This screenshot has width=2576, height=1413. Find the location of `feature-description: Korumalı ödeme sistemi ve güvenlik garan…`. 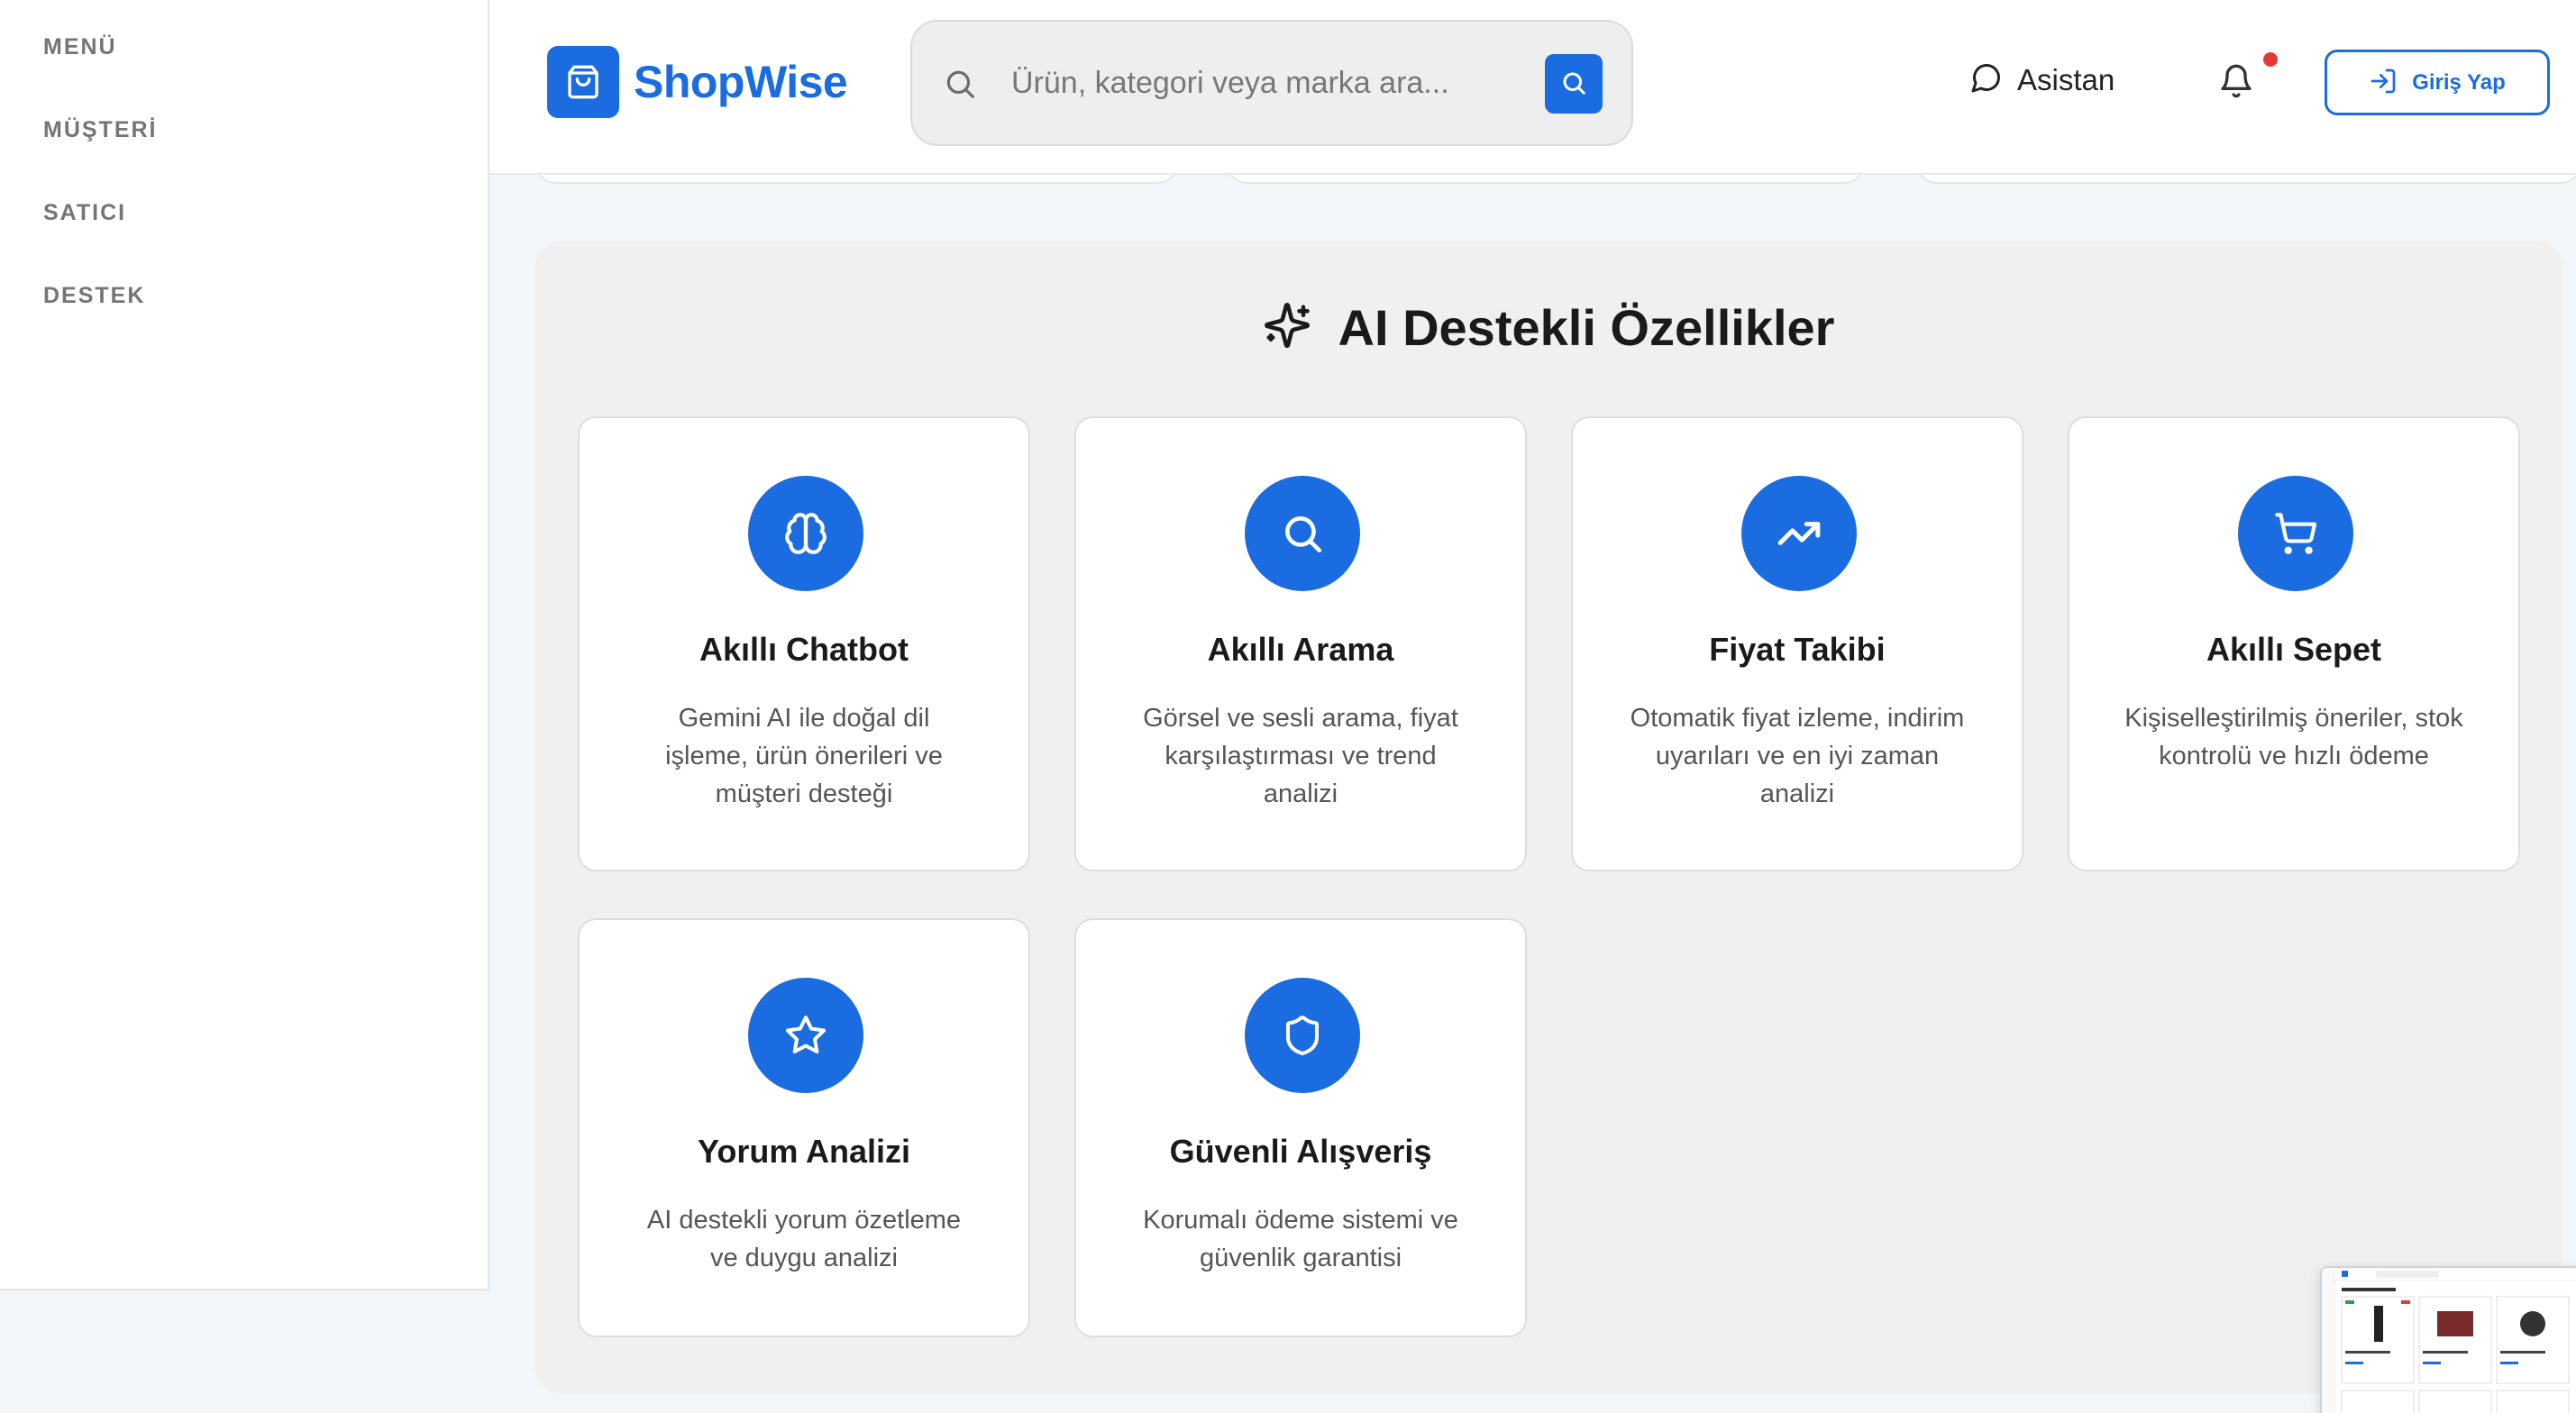

feature-description: Korumalı ödeme sistemi ve güvenlik garan… is located at coordinates (1300, 1239).